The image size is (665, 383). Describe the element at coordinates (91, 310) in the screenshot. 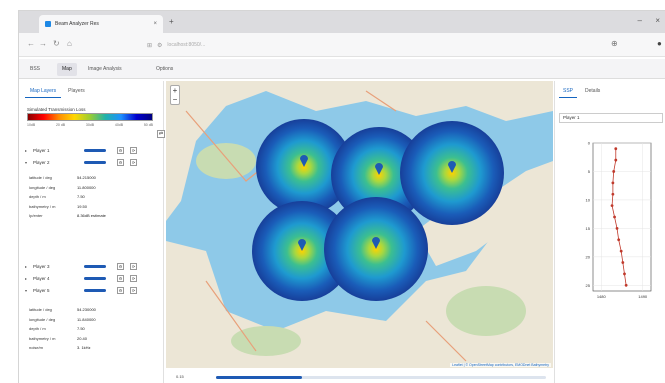

I see `detail-row: latitude / deg 54.230000` at that location.